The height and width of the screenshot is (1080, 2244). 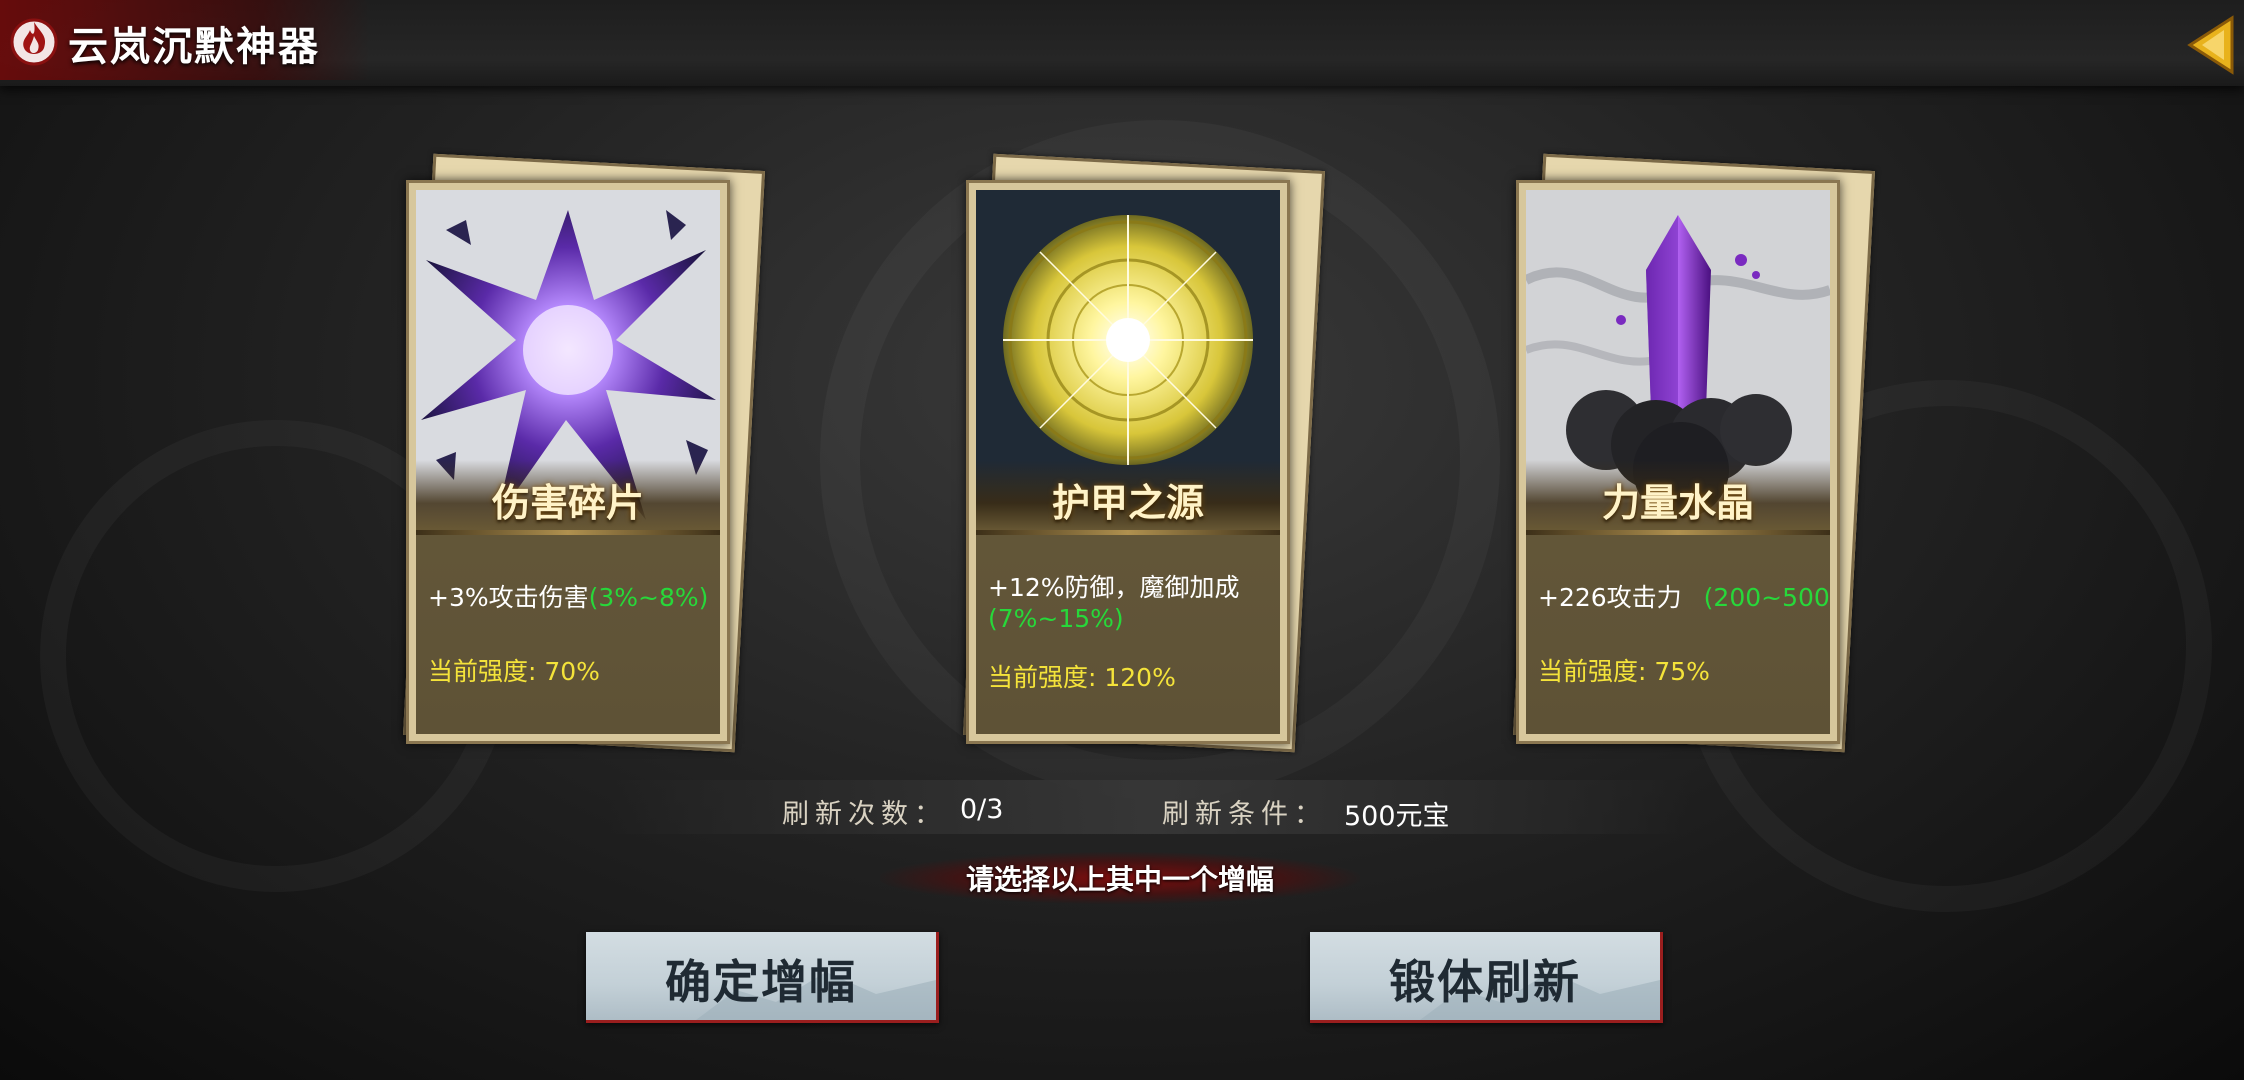 What do you see at coordinates (1677, 502) in the screenshot?
I see `card-title: 力量水晶` at bounding box center [1677, 502].